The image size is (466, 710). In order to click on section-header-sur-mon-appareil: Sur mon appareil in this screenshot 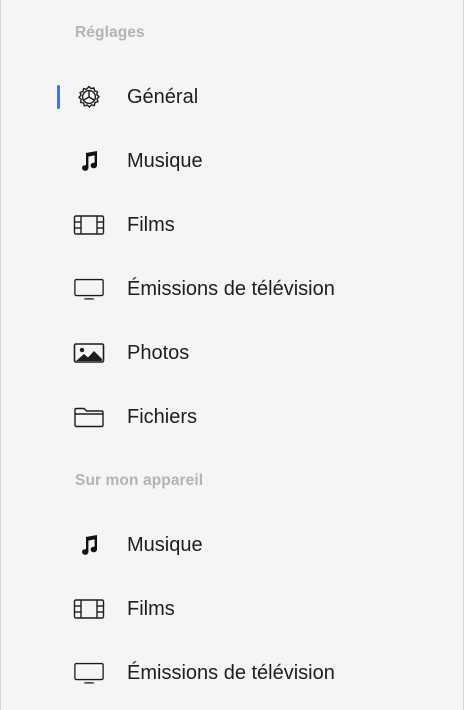, I will do `click(139, 480)`.